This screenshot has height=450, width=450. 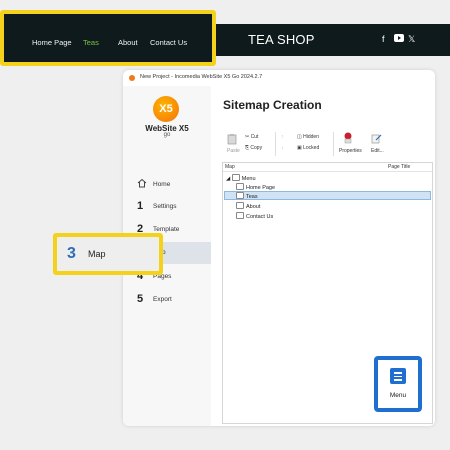 I want to click on x-icon: 𝕏, so click(x=411, y=39).